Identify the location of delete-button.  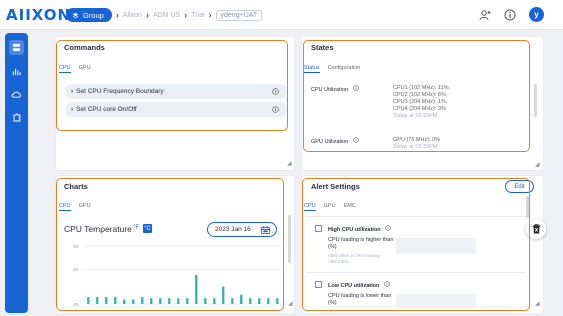
(536, 229).